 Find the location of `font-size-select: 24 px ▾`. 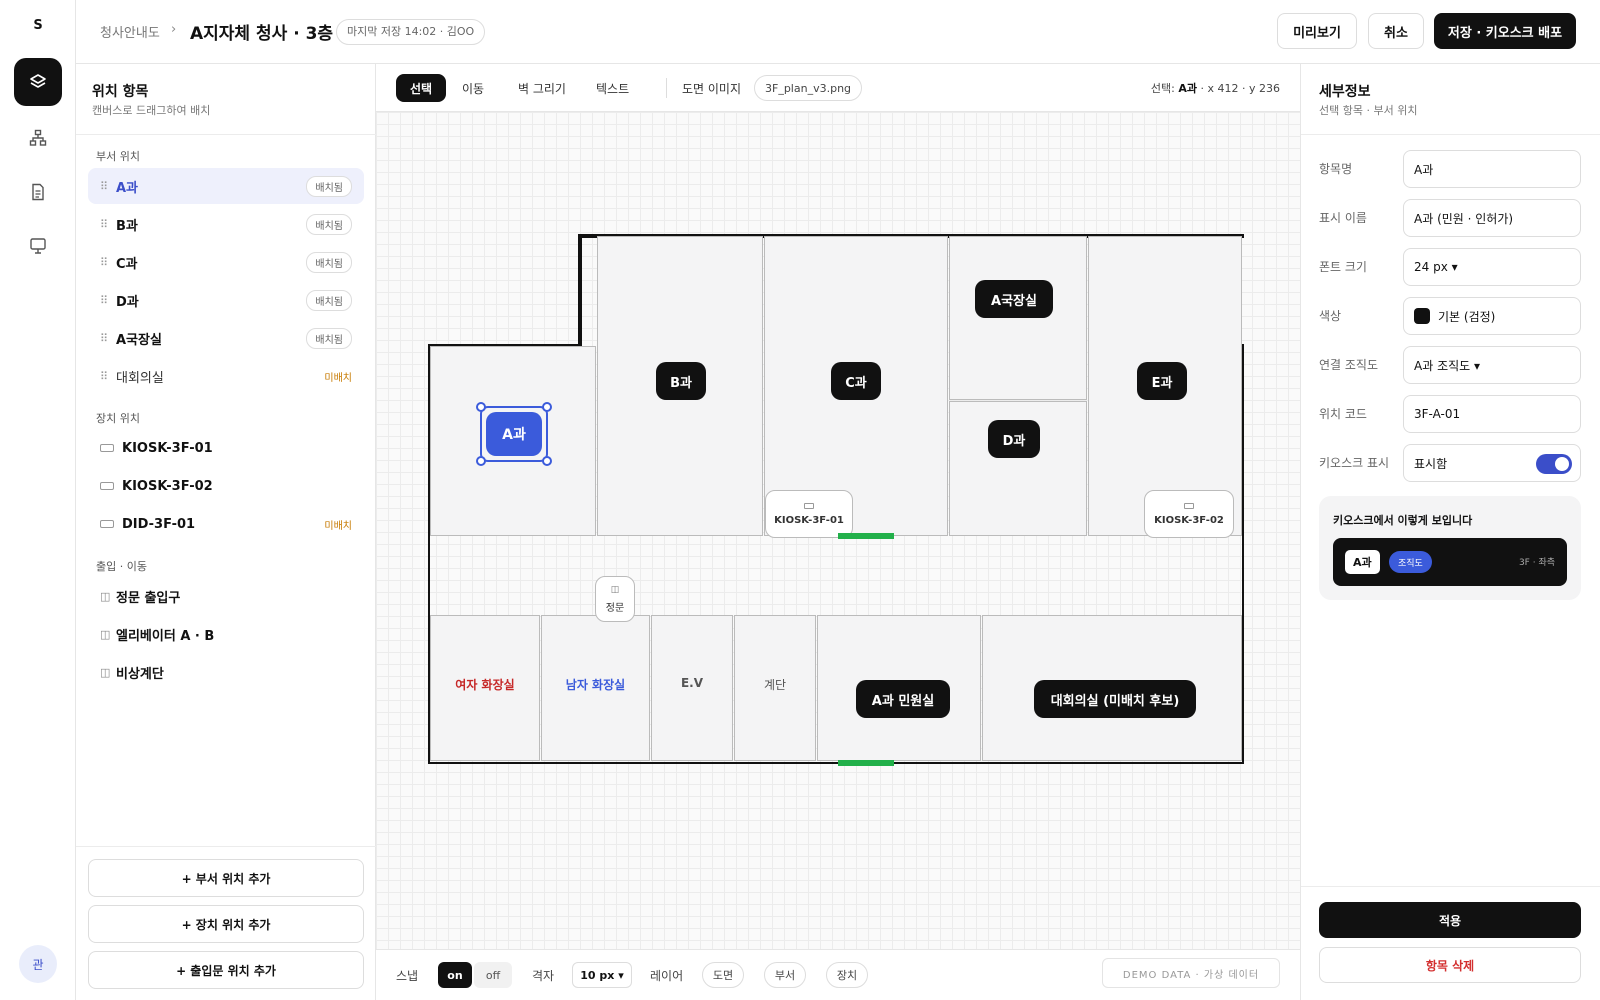

font-size-select: 24 px ▾ is located at coordinates (1492, 267).